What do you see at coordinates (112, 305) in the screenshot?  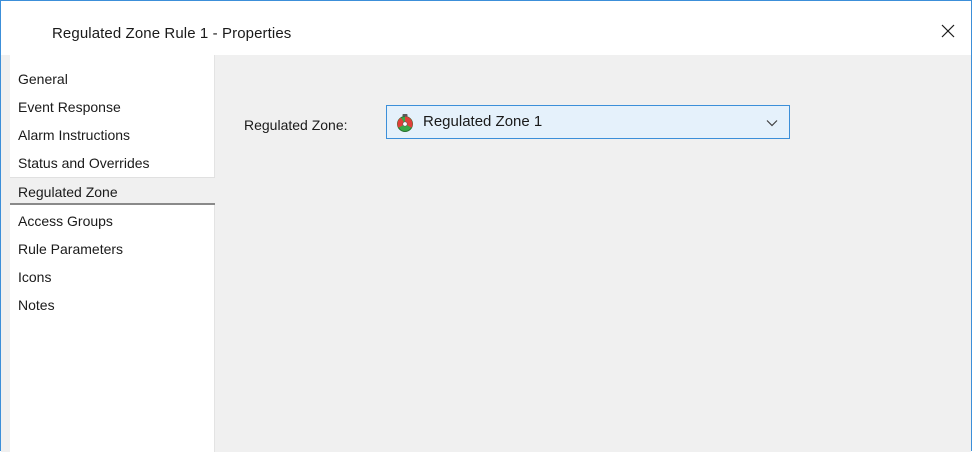 I see `nav-item-notes: Notes` at bounding box center [112, 305].